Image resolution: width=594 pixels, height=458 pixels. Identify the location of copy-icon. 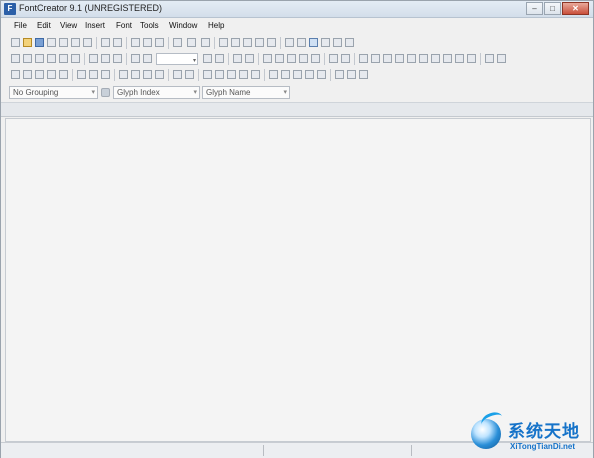
(147, 42).